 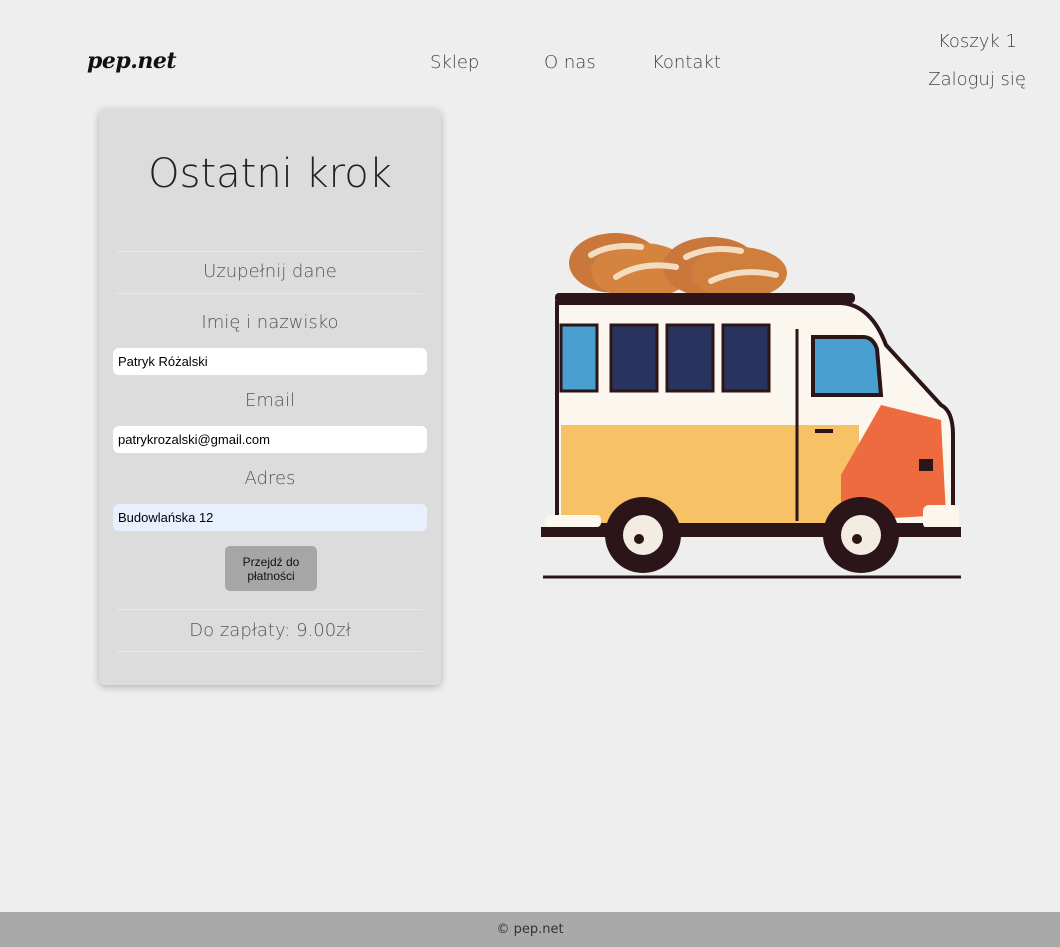 I want to click on email-input, so click(x=270, y=439).